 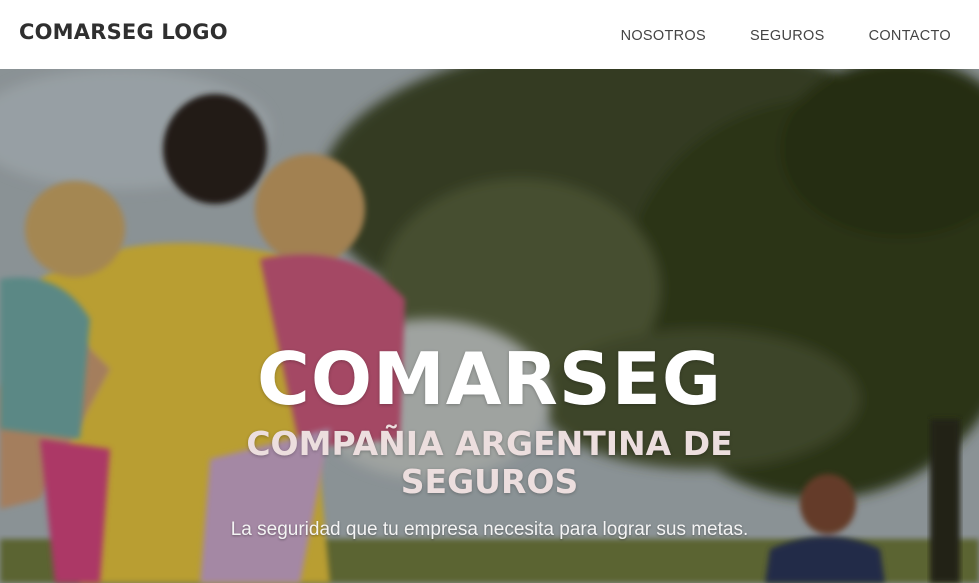 I want to click on navbar: COMARSEG LOGO NOSOTROS SEGUROS CONTACTO, so click(x=489, y=34).